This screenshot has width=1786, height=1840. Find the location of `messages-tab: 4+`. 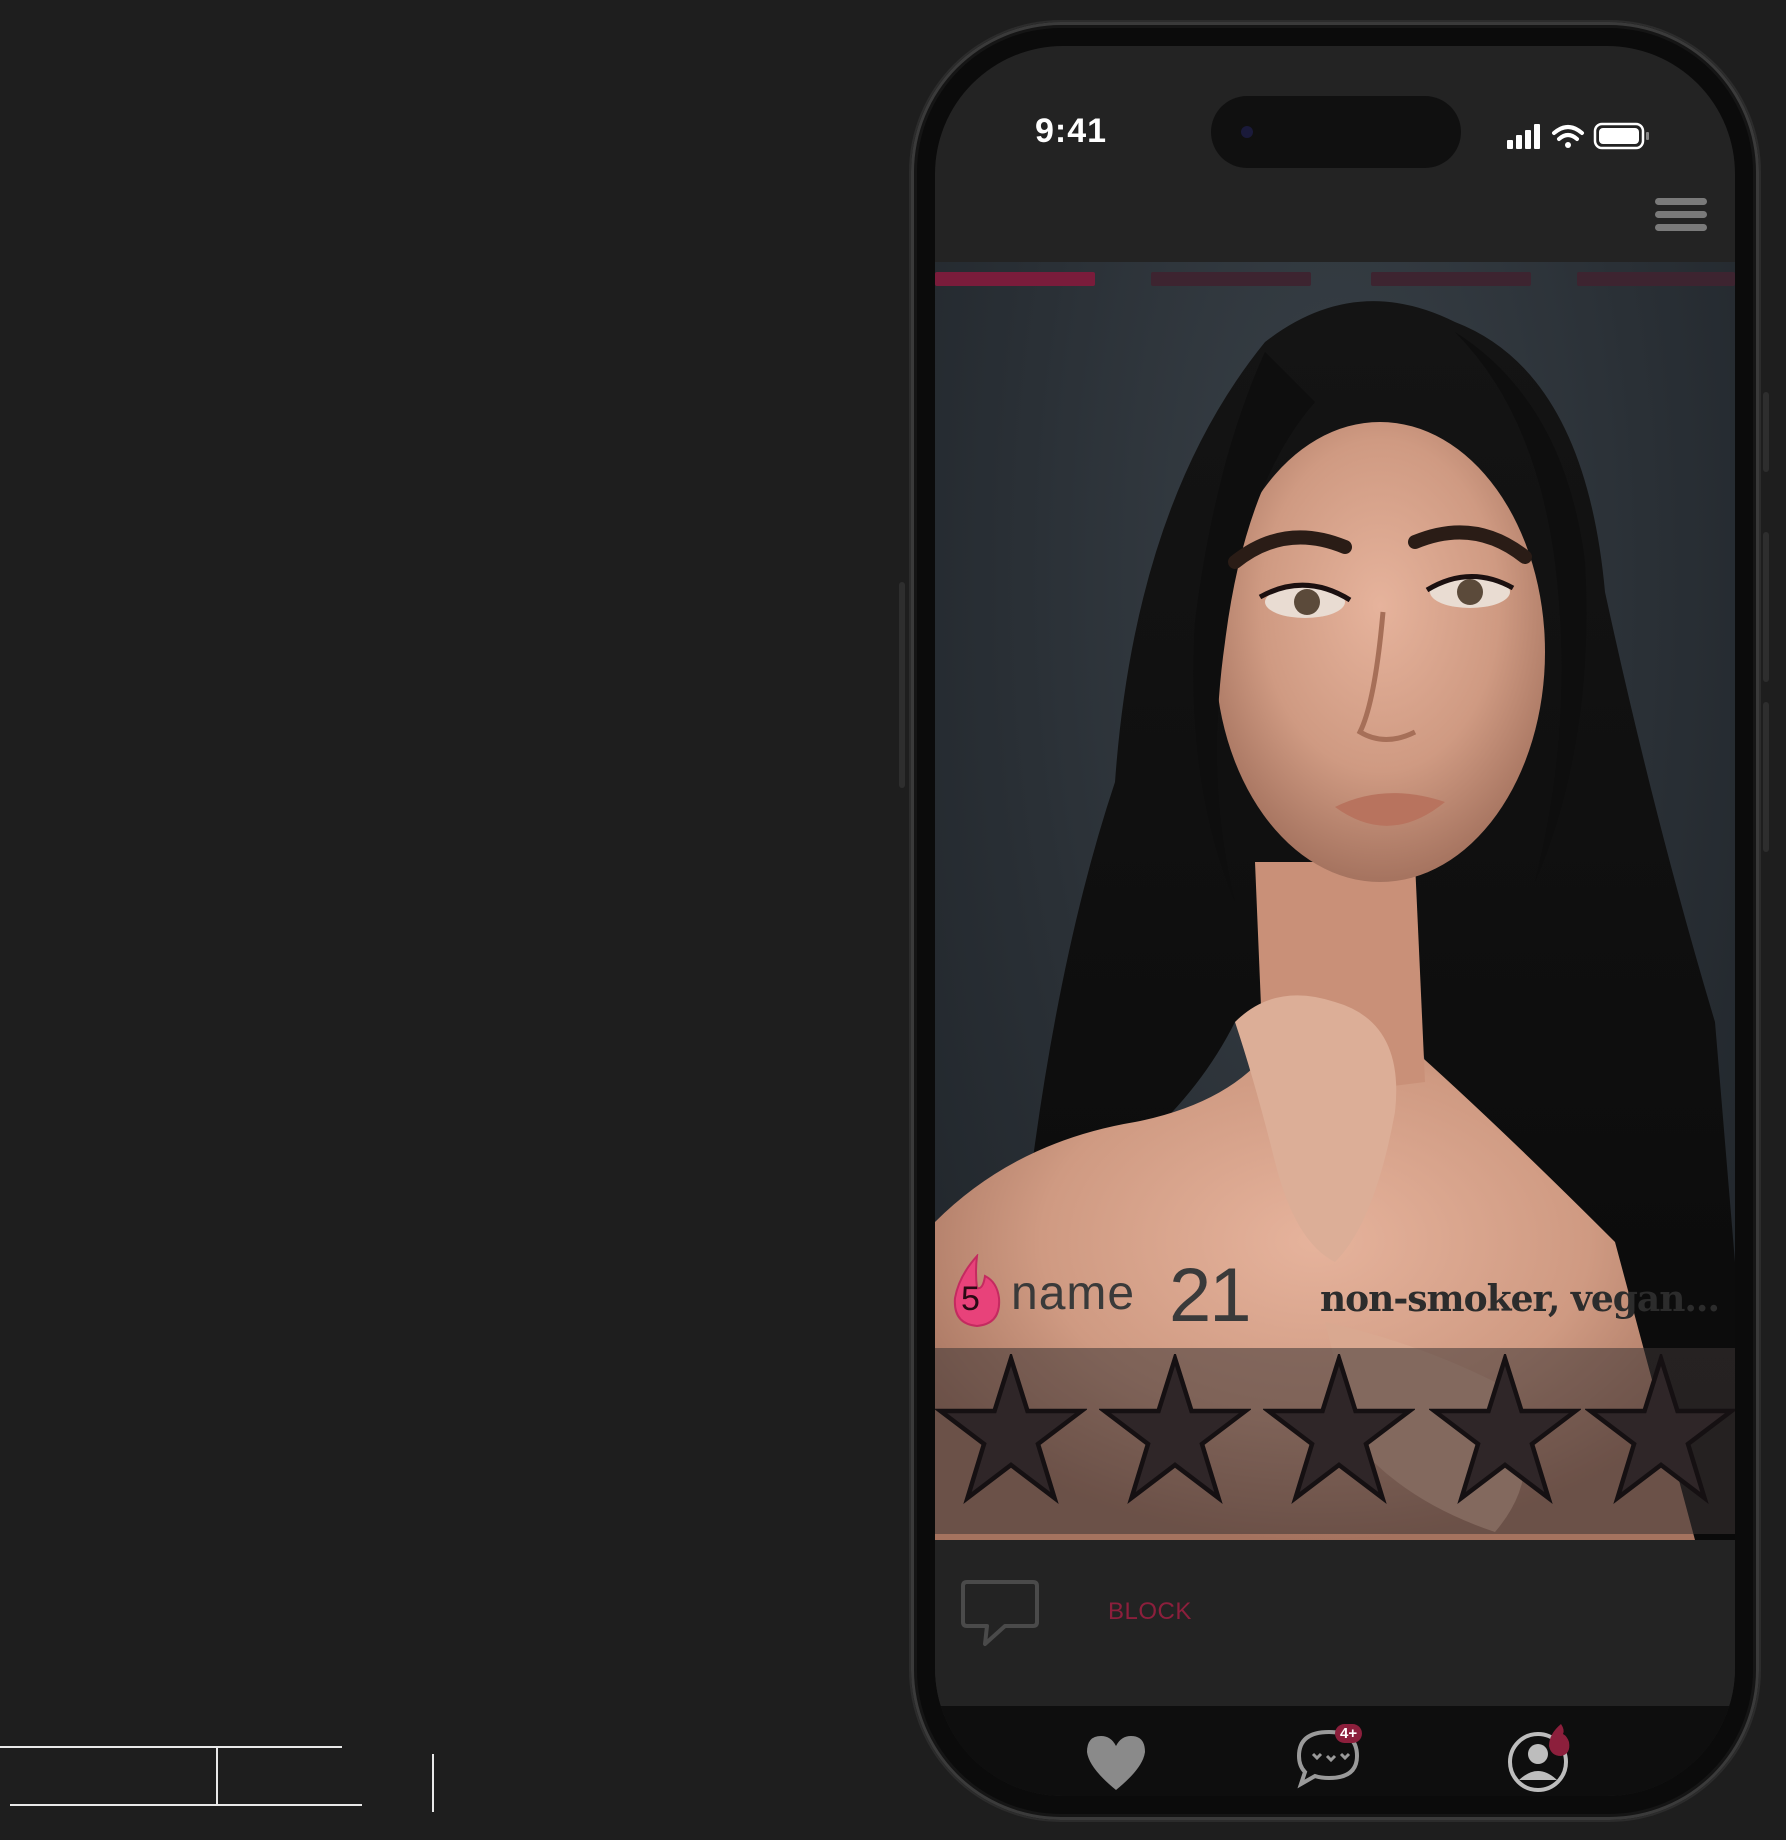

messages-tab: 4+ is located at coordinates (1330, 1758).